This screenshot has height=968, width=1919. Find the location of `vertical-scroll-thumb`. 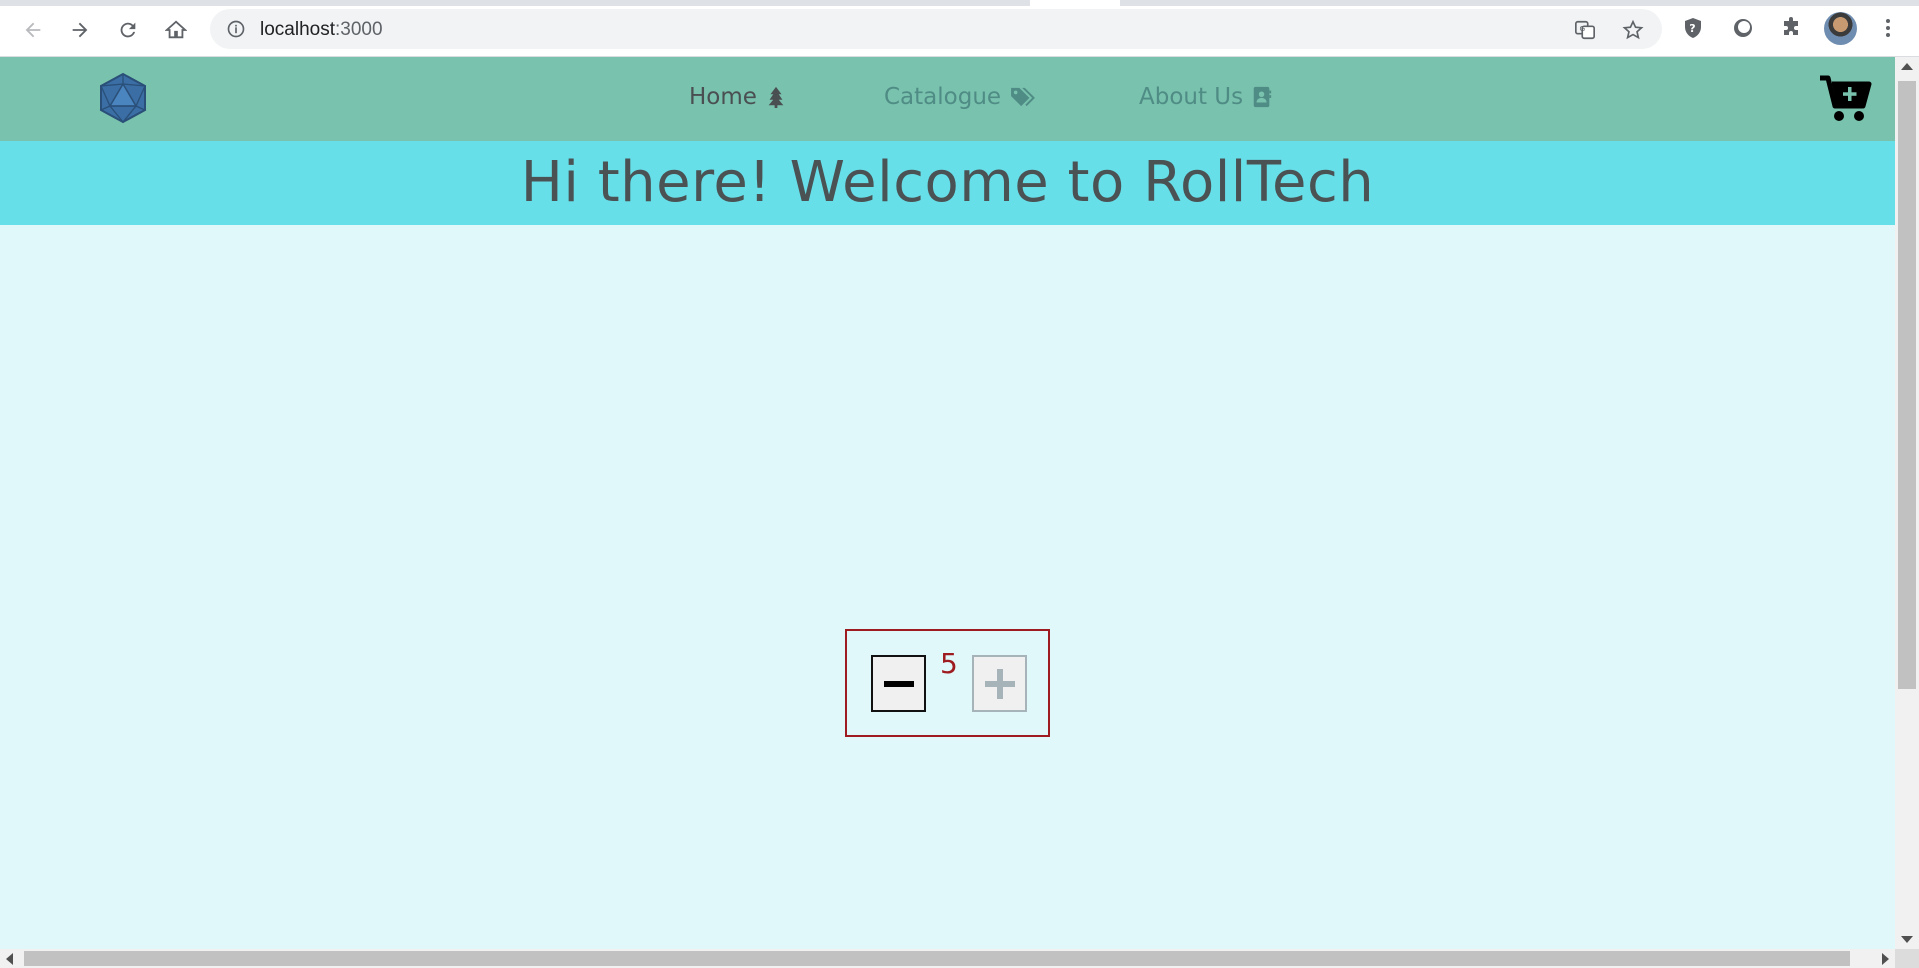

vertical-scroll-thumb is located at coordinates (1907, 385).